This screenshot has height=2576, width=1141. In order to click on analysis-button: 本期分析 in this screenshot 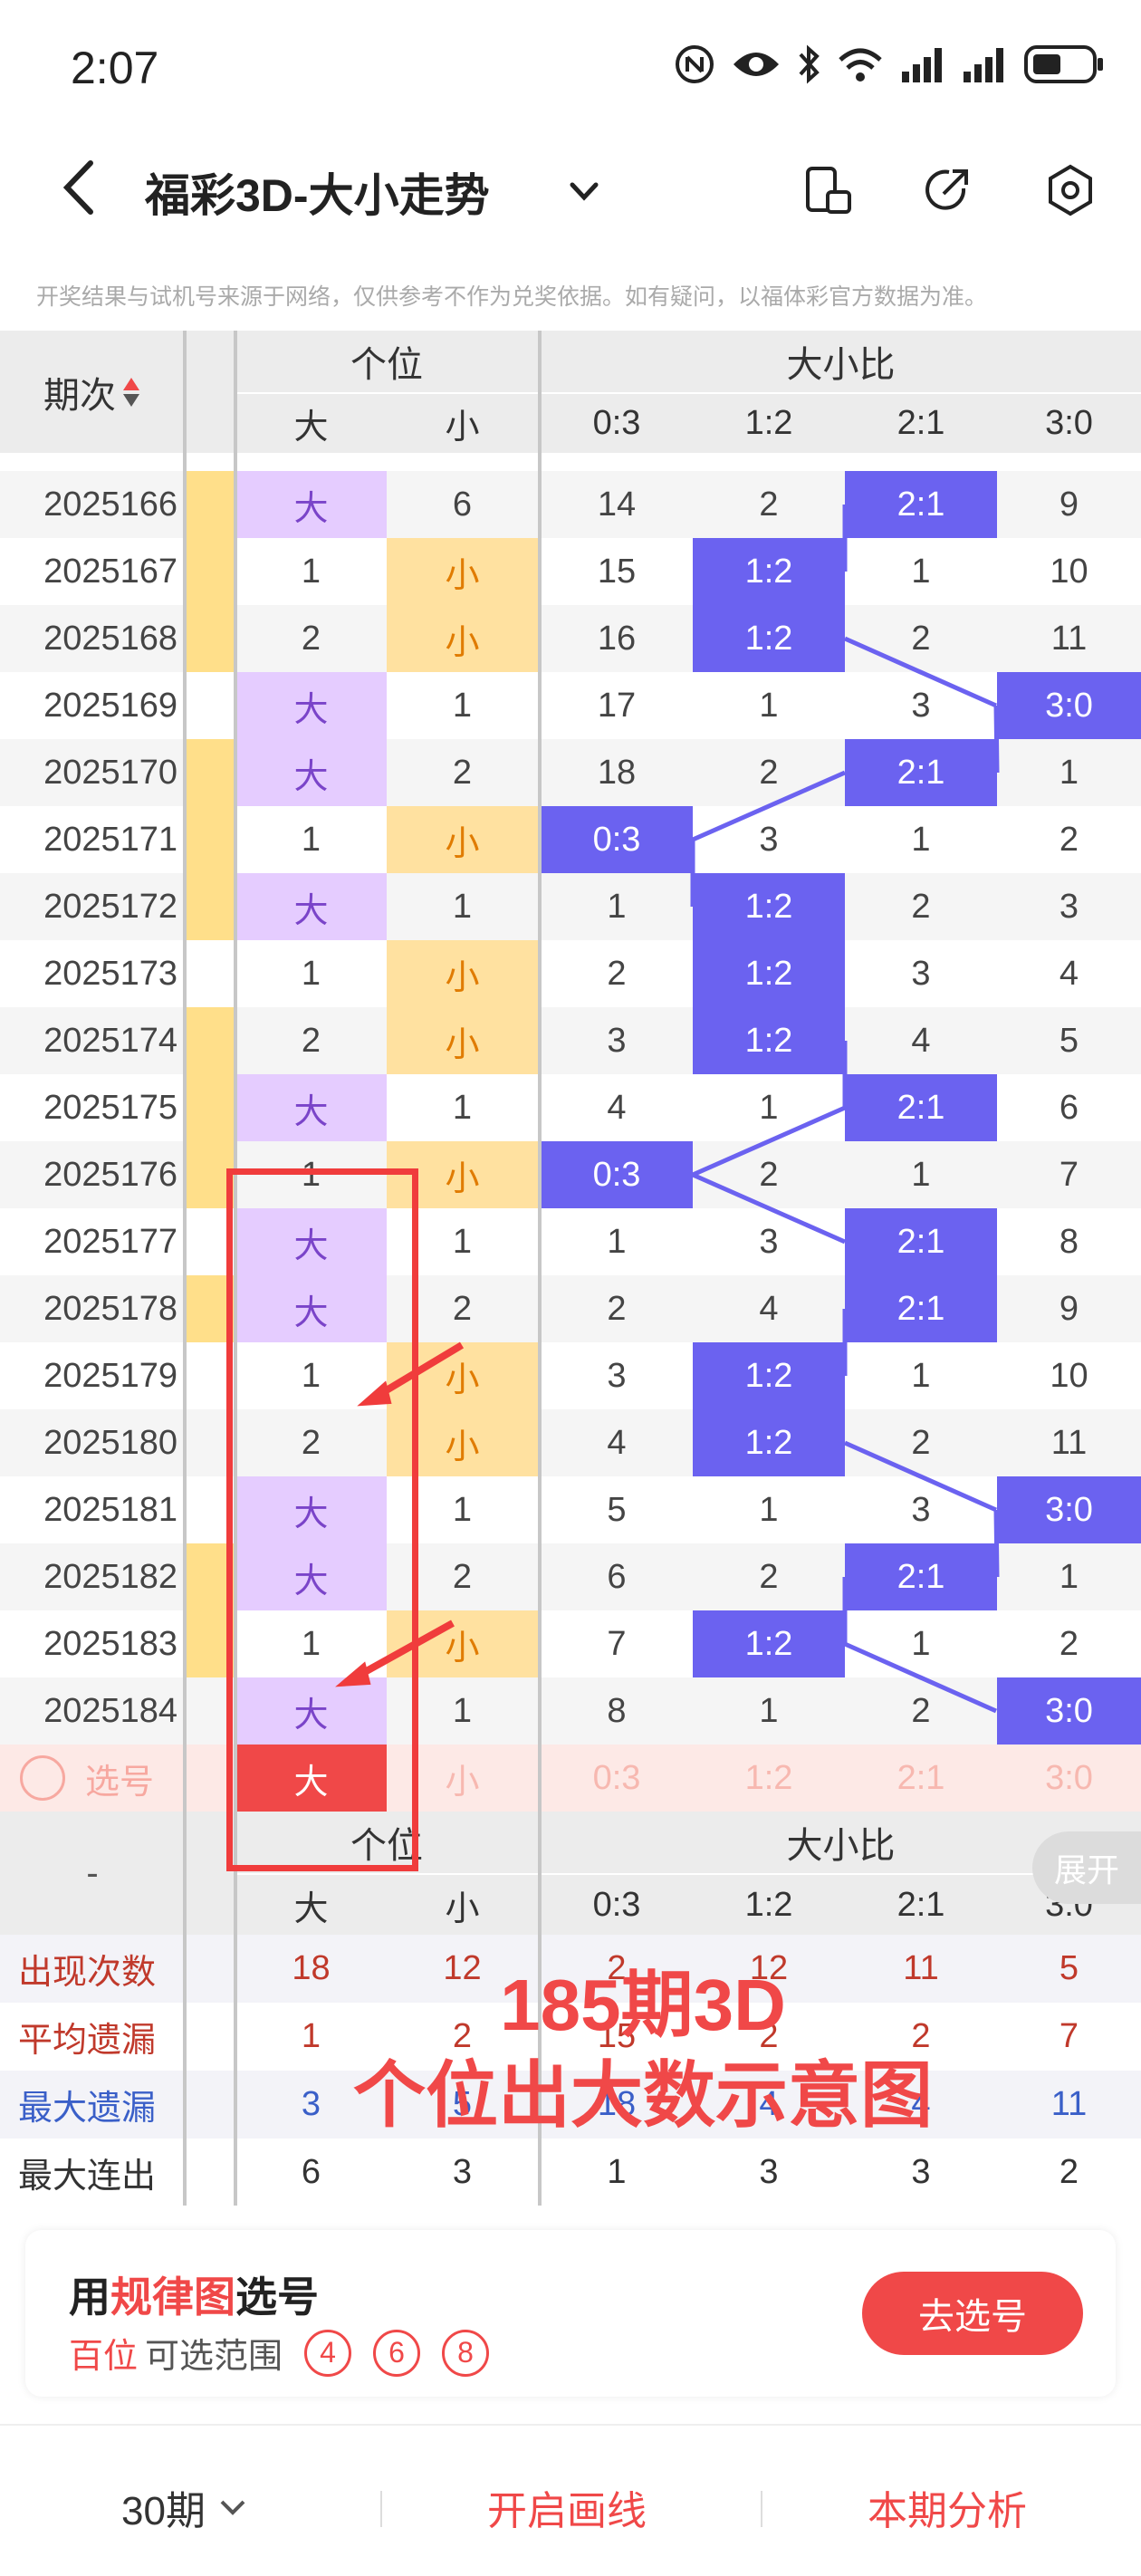, I will do `click(948, 2507)`.